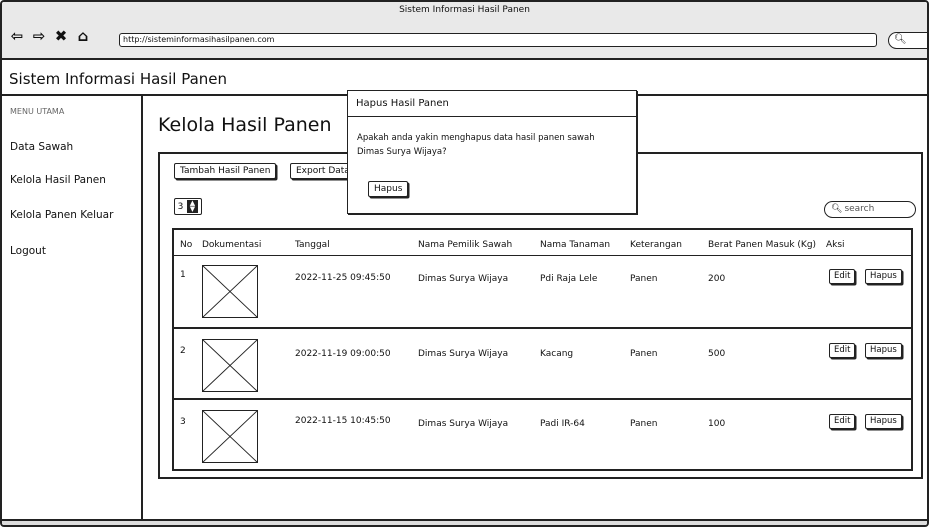 The image size is (929, 527). Describe the element at coordinates (762, 245) in the screenshot. I see `col-berat: Berat Panen Masuk (Kg)` at that location.